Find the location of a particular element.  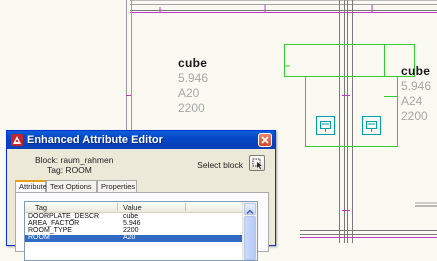

dialog-title: Enhanced Attribute Editor is located at coordinates (95, 140).